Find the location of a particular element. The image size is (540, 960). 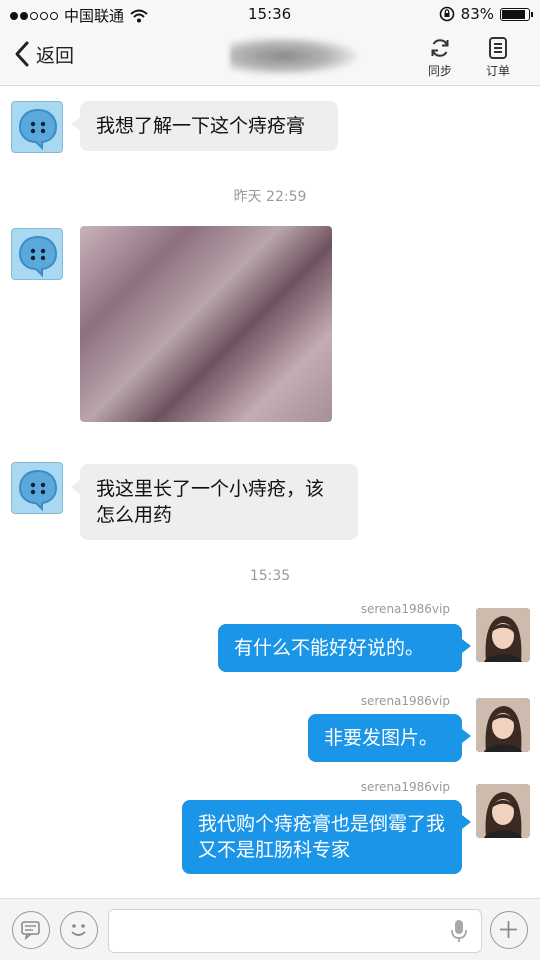

quick-reply-button is located at coordinates (31, 930).